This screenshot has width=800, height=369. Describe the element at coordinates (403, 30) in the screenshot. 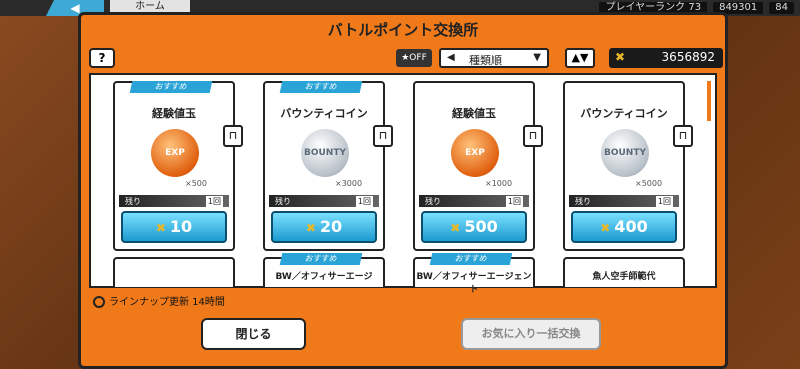

I see `dialog-title: バトルポイント交換所` at that location.